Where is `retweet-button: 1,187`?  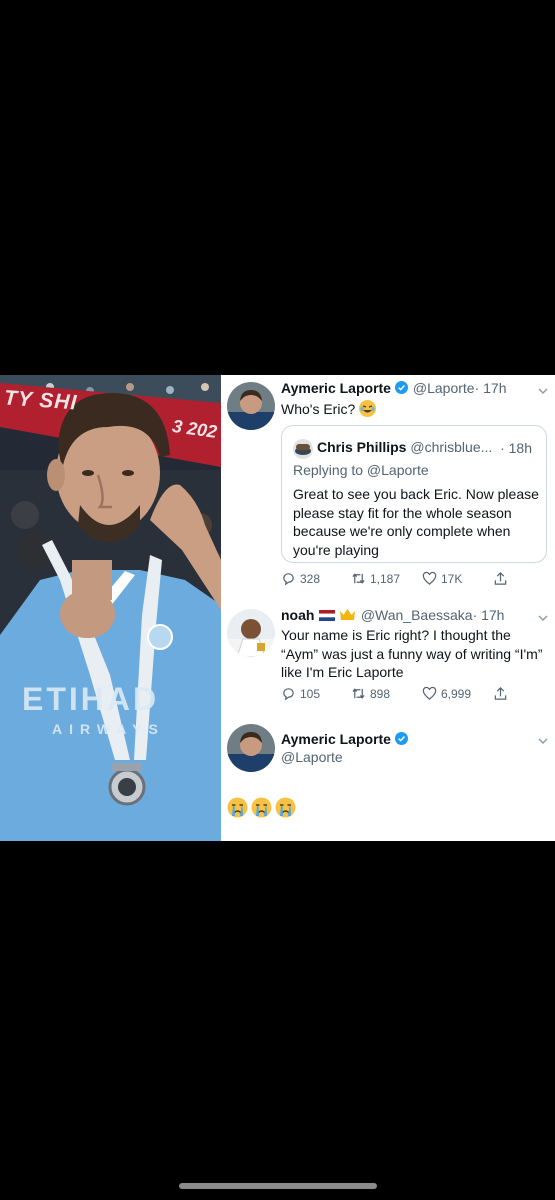 retweet-button: 1,187 is located at coordinates (375, 578).